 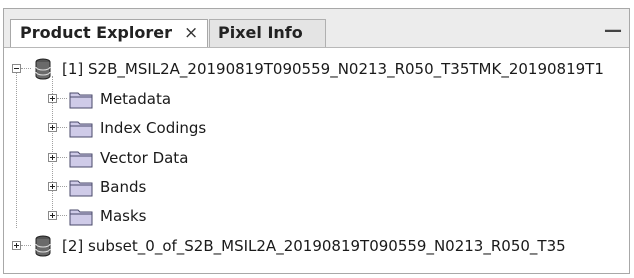 What do you see at coordinates (123, 216) in the screenshot?
I see `tree-node-label: Masks` at bounding box center [123, 216].